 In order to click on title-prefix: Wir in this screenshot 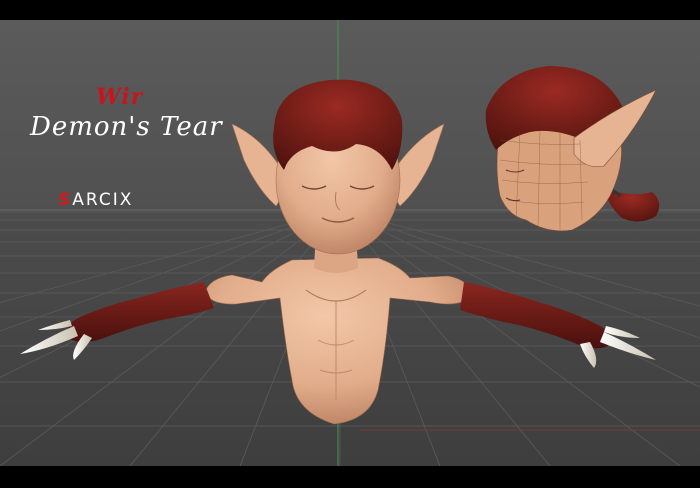, I will do `click(120, 97)`.